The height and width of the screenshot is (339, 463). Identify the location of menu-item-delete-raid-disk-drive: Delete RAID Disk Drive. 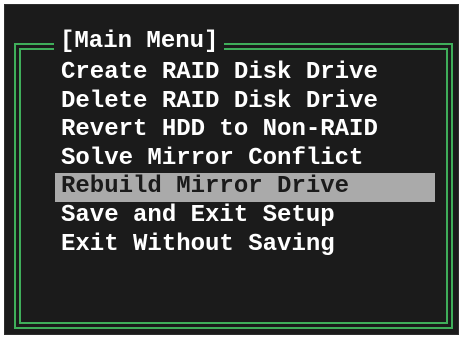
(245, 102).